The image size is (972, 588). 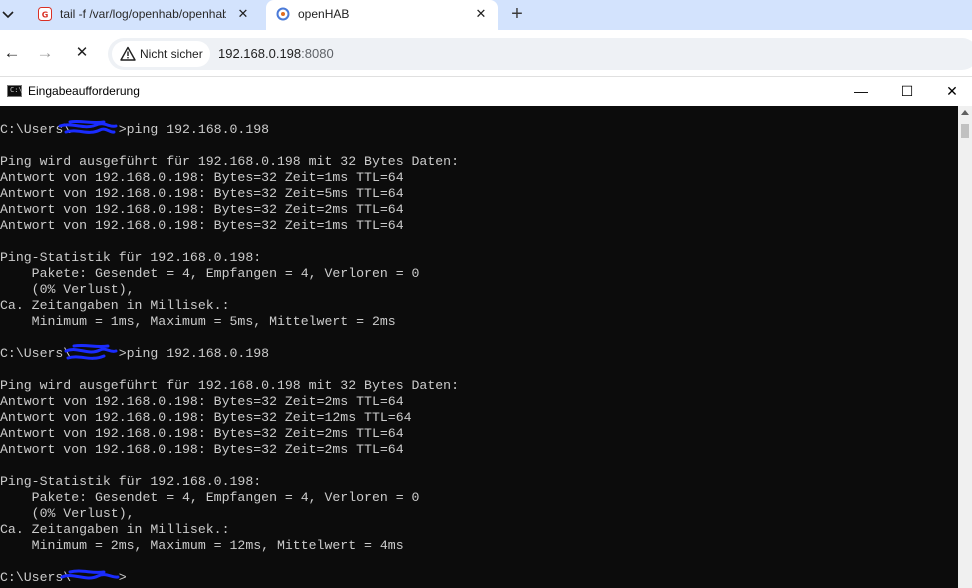 What do you see at coordinates (965, 347) in the screenshot?
I see `console-scrollbar` at bounding box center [965, 347].